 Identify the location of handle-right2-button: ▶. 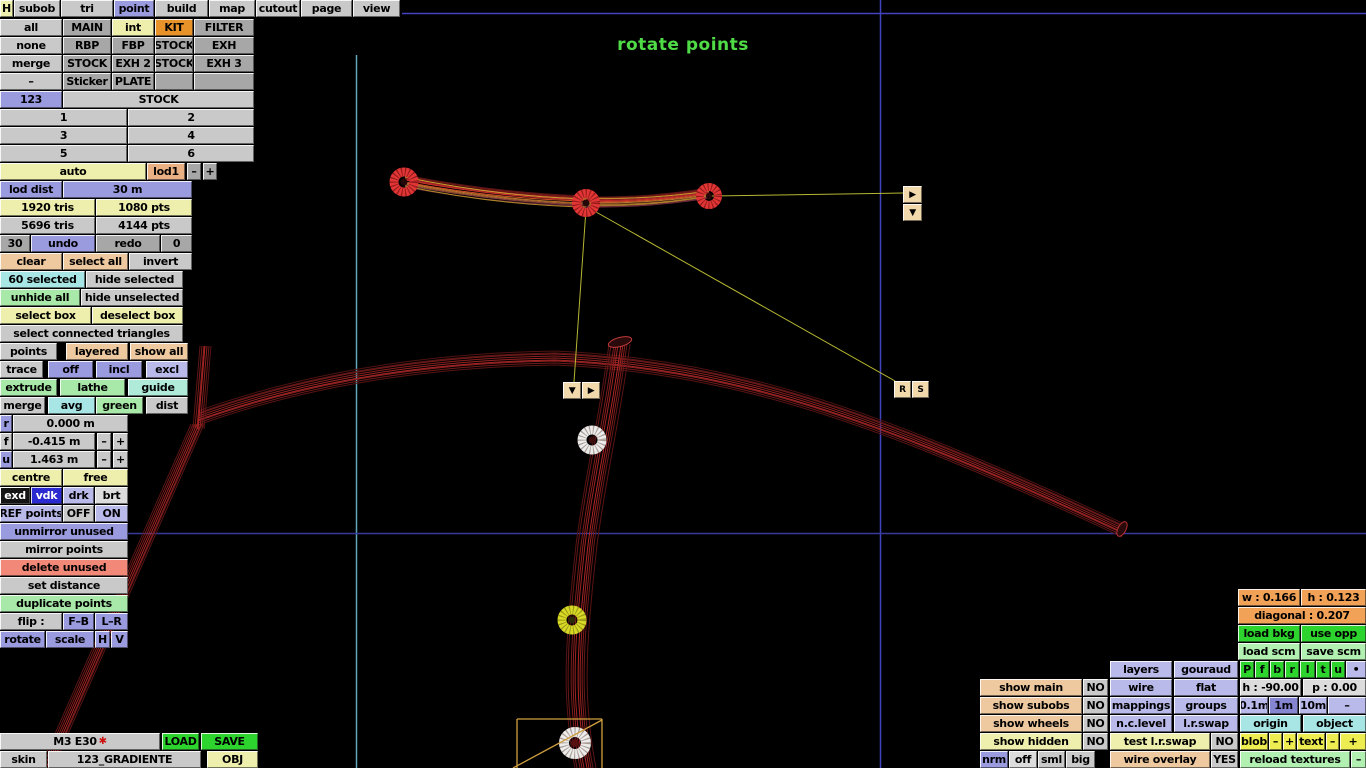
(591, 390).